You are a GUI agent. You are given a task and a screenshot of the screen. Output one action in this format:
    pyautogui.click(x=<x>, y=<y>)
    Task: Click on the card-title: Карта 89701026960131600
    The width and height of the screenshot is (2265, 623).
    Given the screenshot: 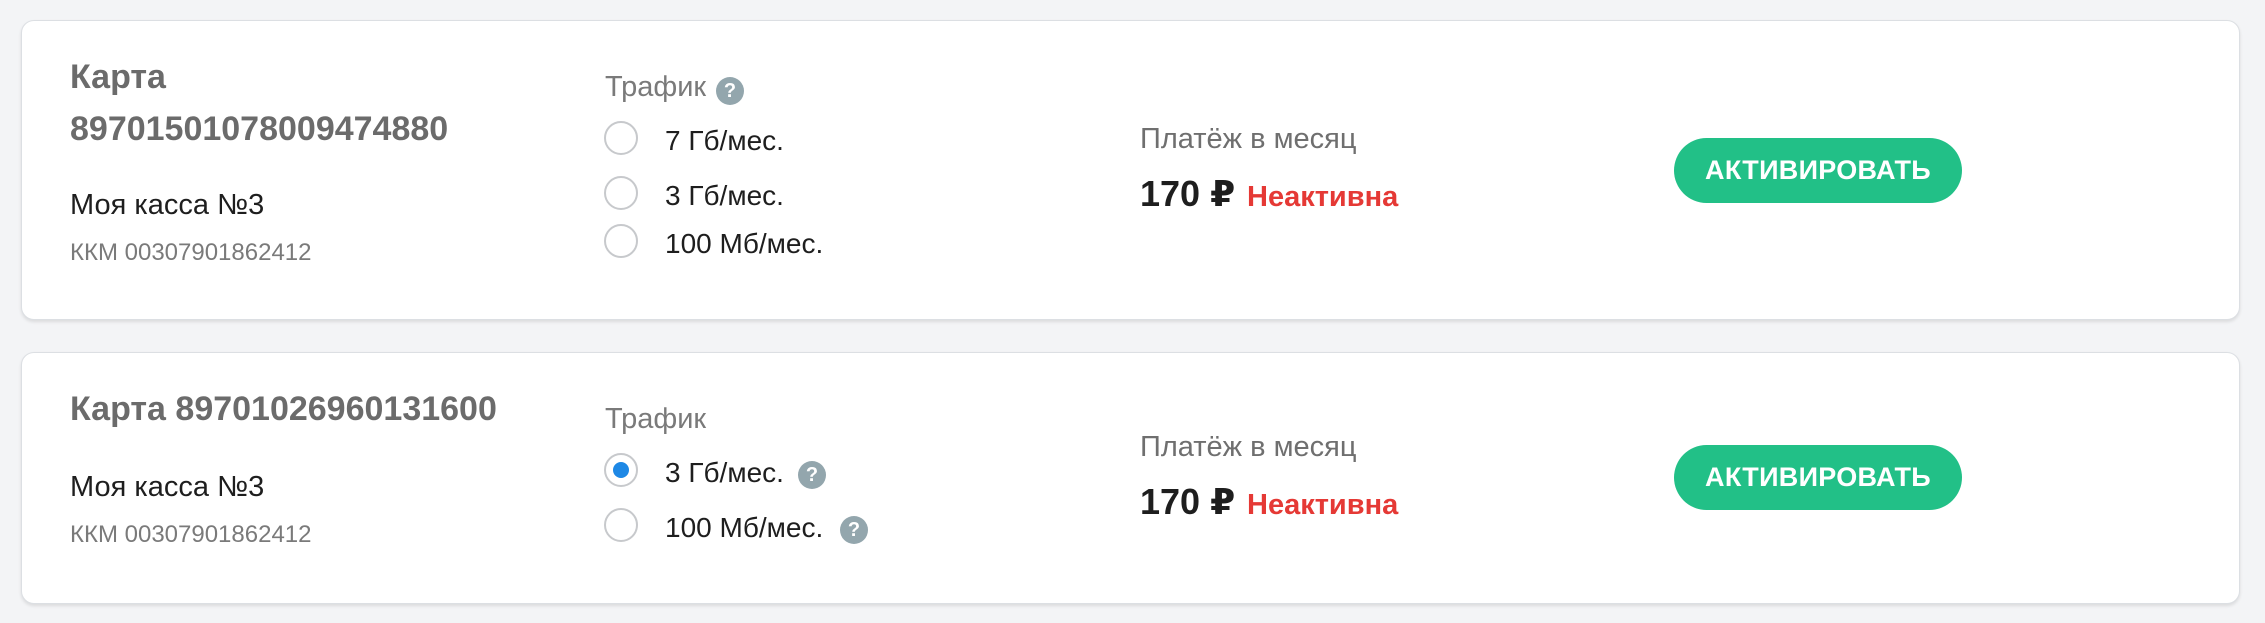 What is the action you would take?
    pyautogui.click(x=283, y=409)
    